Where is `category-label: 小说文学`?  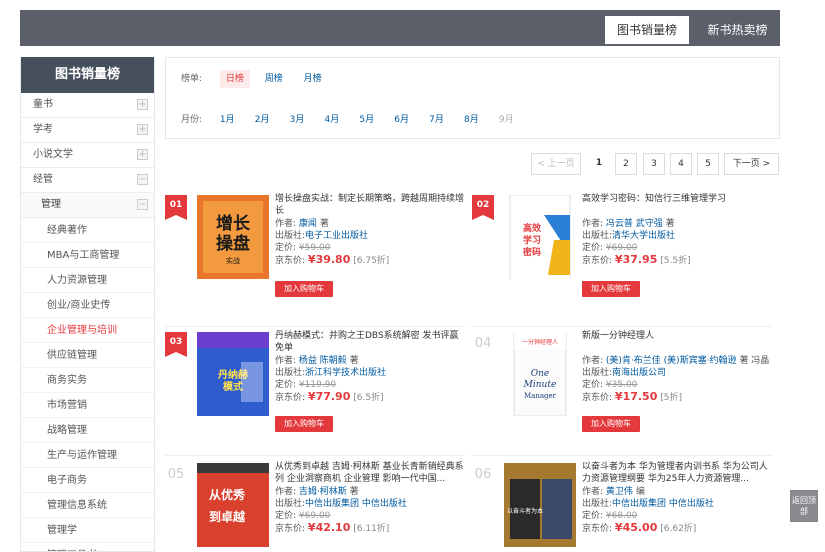
category-label: 小说文学 is located at coordinates (53, 154).